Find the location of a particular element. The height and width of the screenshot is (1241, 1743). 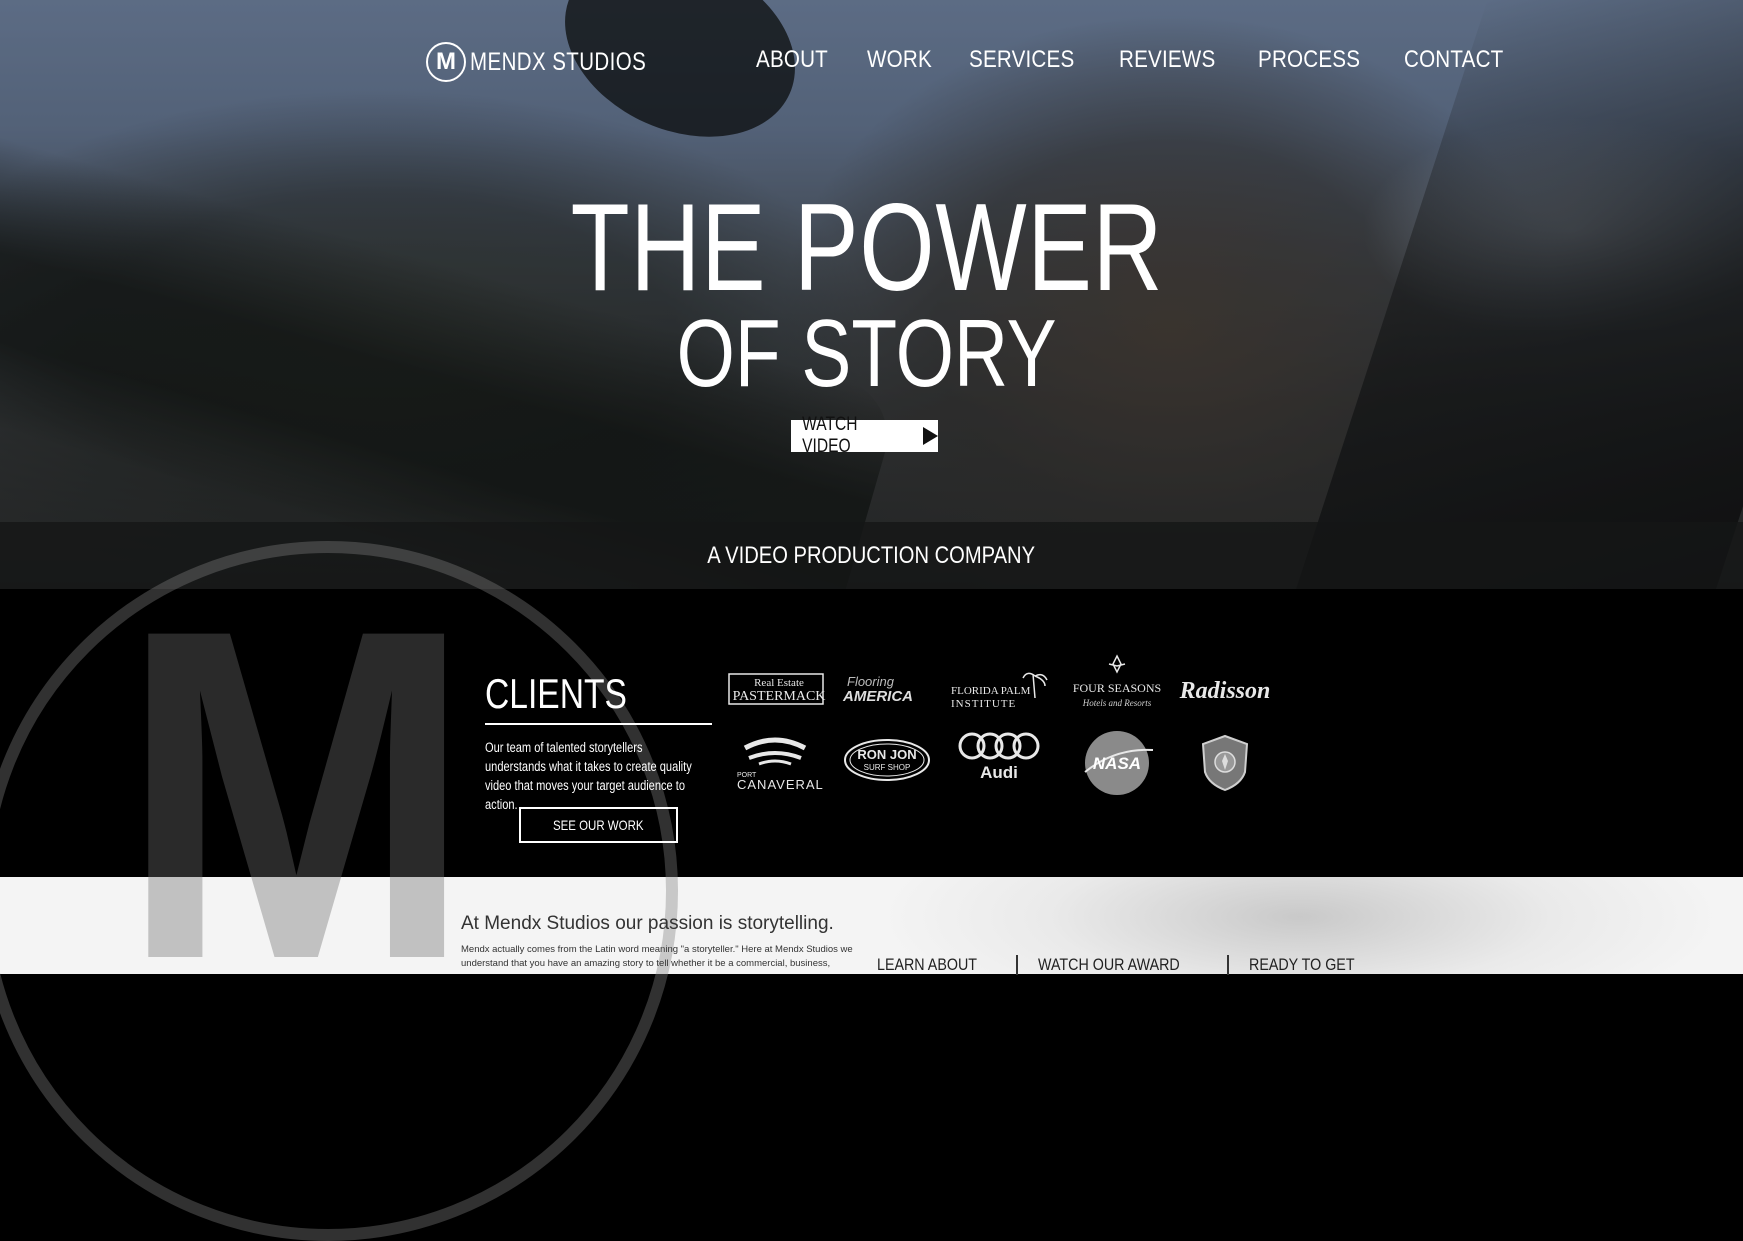

learn-about-link: LEARN ABOUT is located at coordinates (946, 965).